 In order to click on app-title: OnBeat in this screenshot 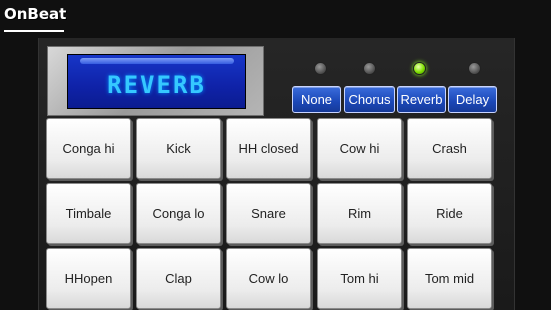, I will do `click(35, 14)`.